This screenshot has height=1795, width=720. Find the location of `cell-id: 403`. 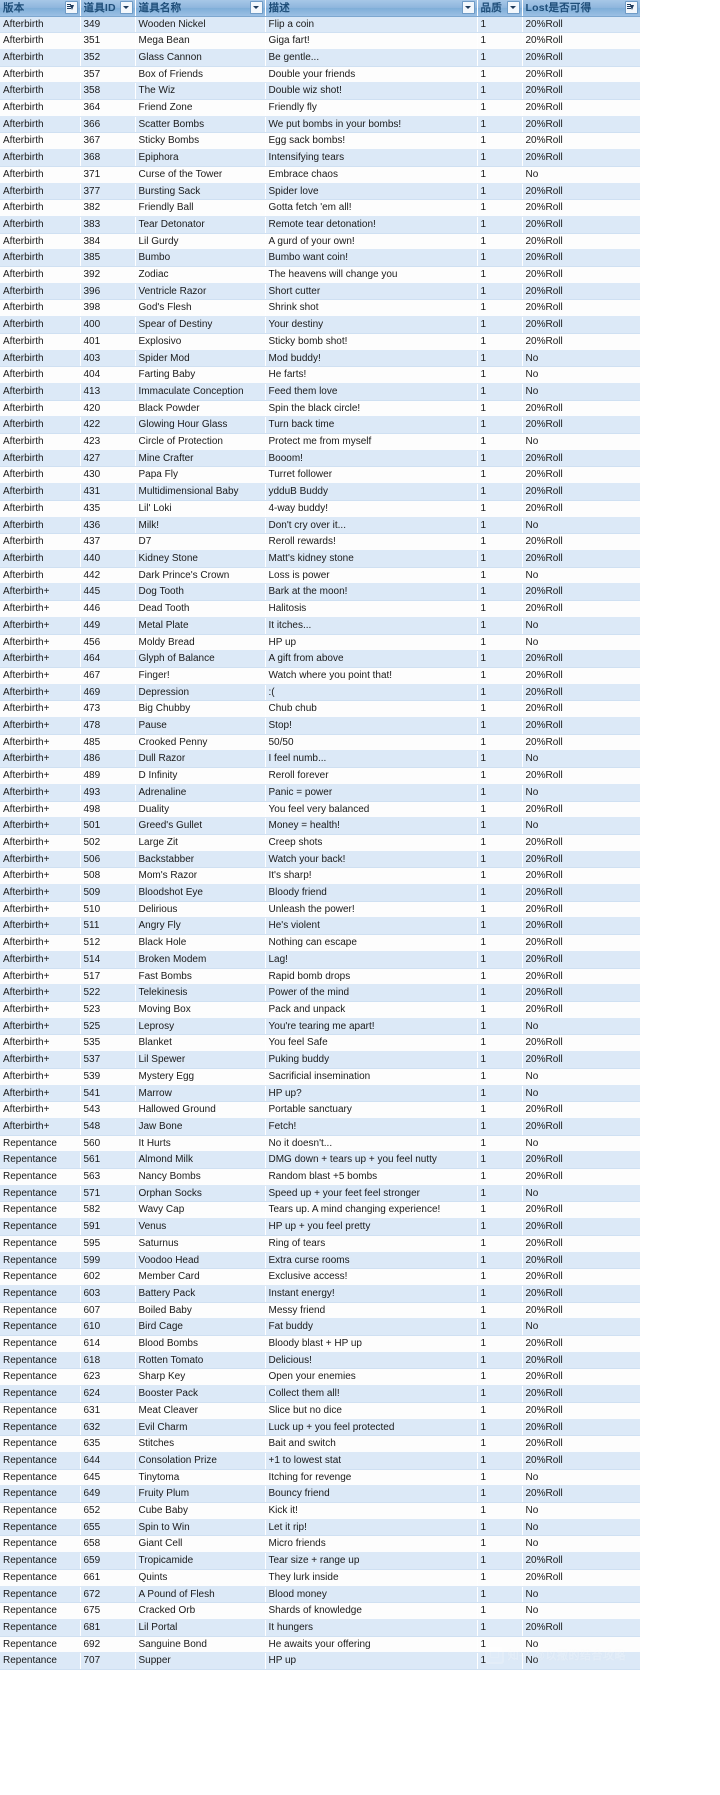

cell-id: 403 is located at coordinates (108, 359).